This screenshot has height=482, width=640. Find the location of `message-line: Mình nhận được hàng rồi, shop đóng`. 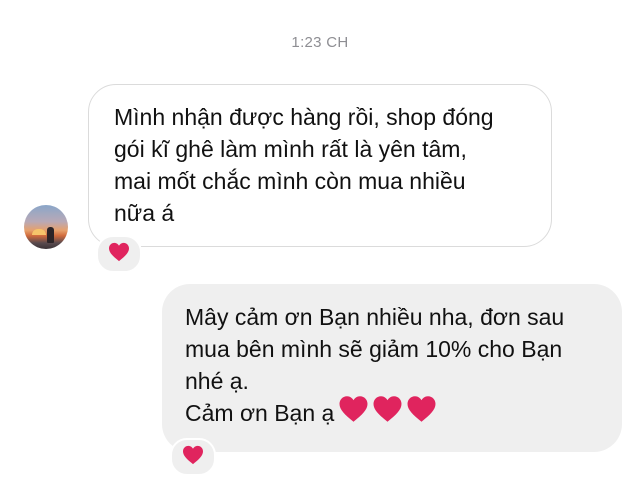

message-line: Mình nhận được hàng rồi, shop đóng is located at coordinates (304, 117).